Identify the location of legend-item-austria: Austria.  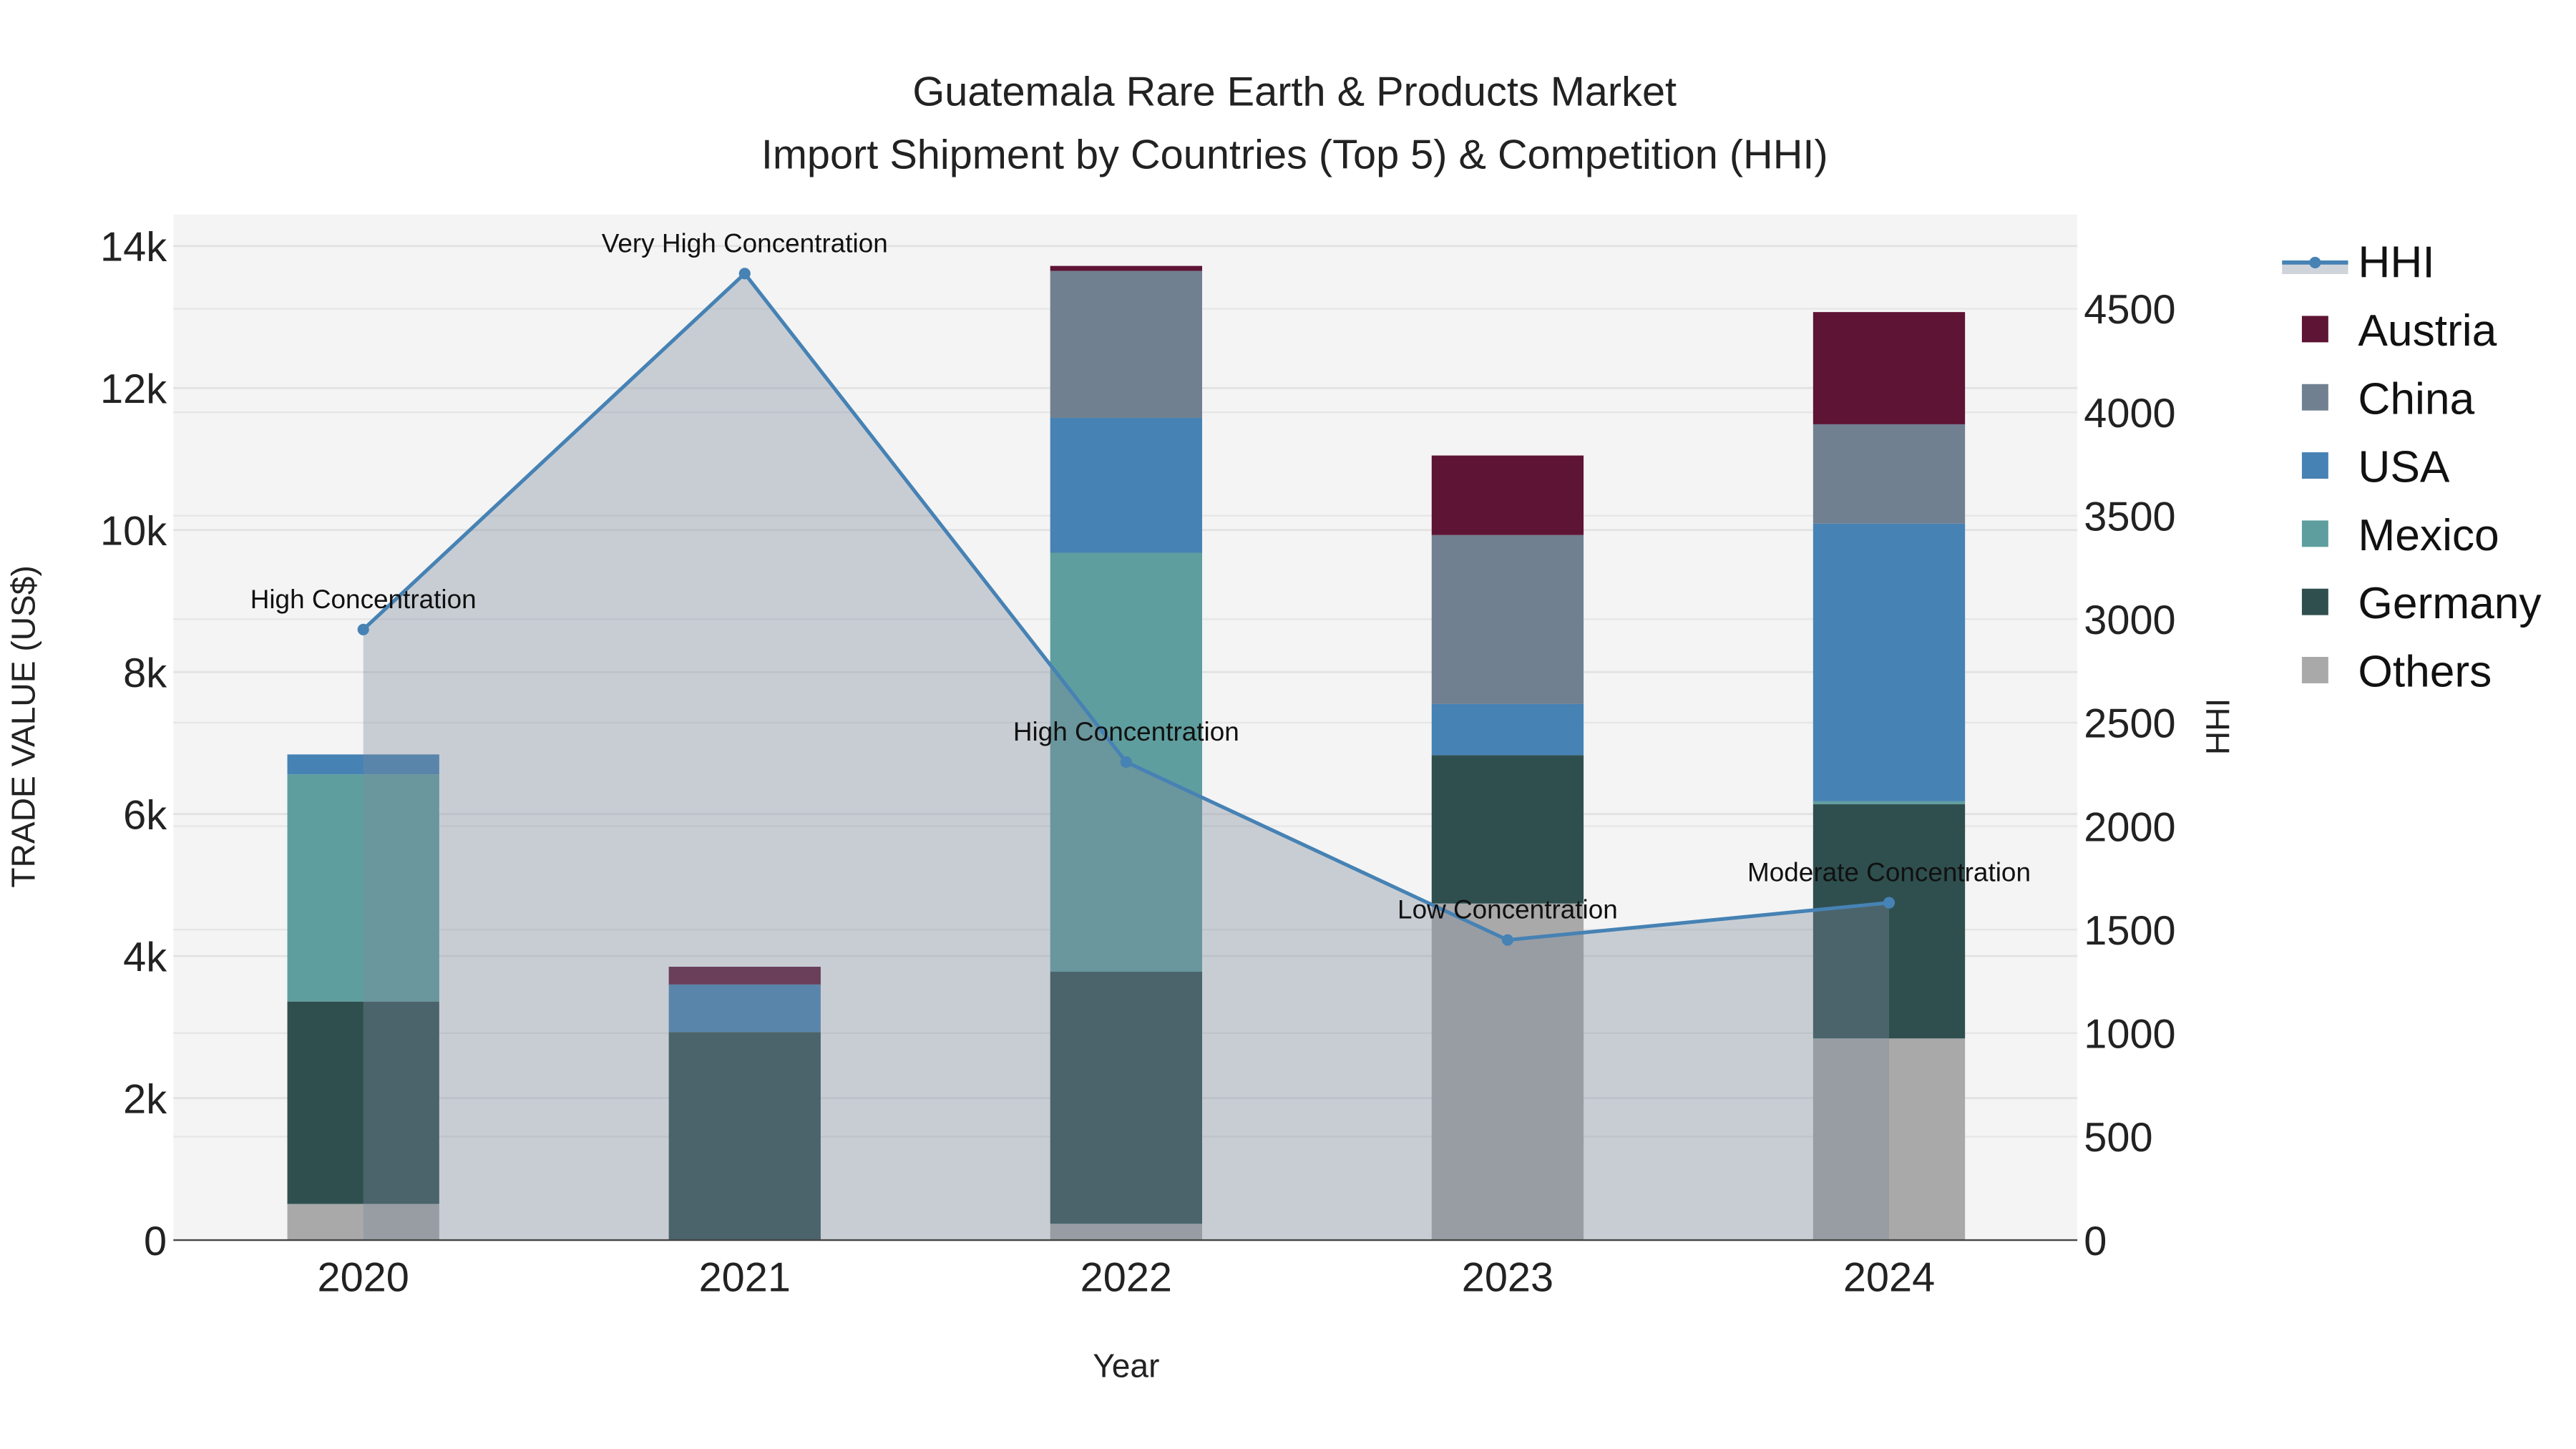
(2399, 331).